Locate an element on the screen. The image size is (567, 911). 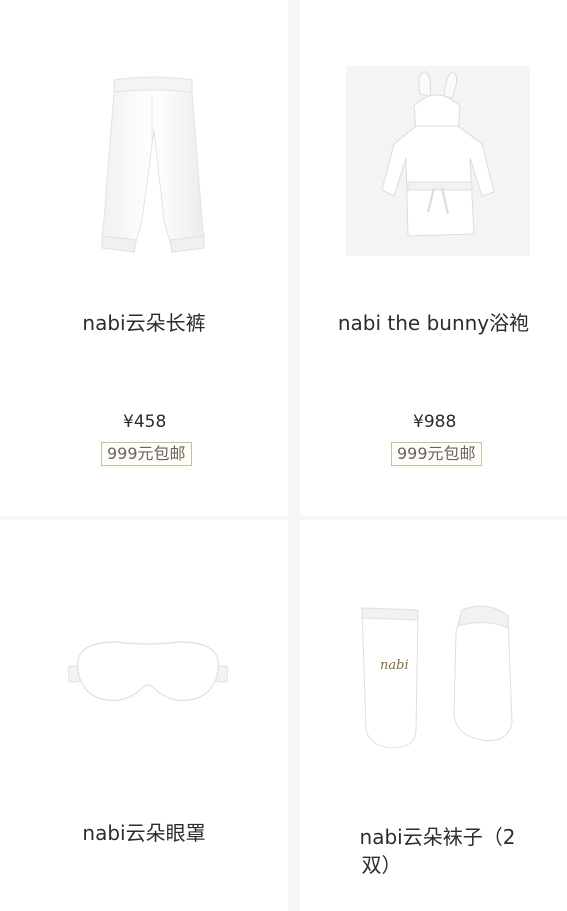
product-price: ¥988 is located at coordinates (435, 422).